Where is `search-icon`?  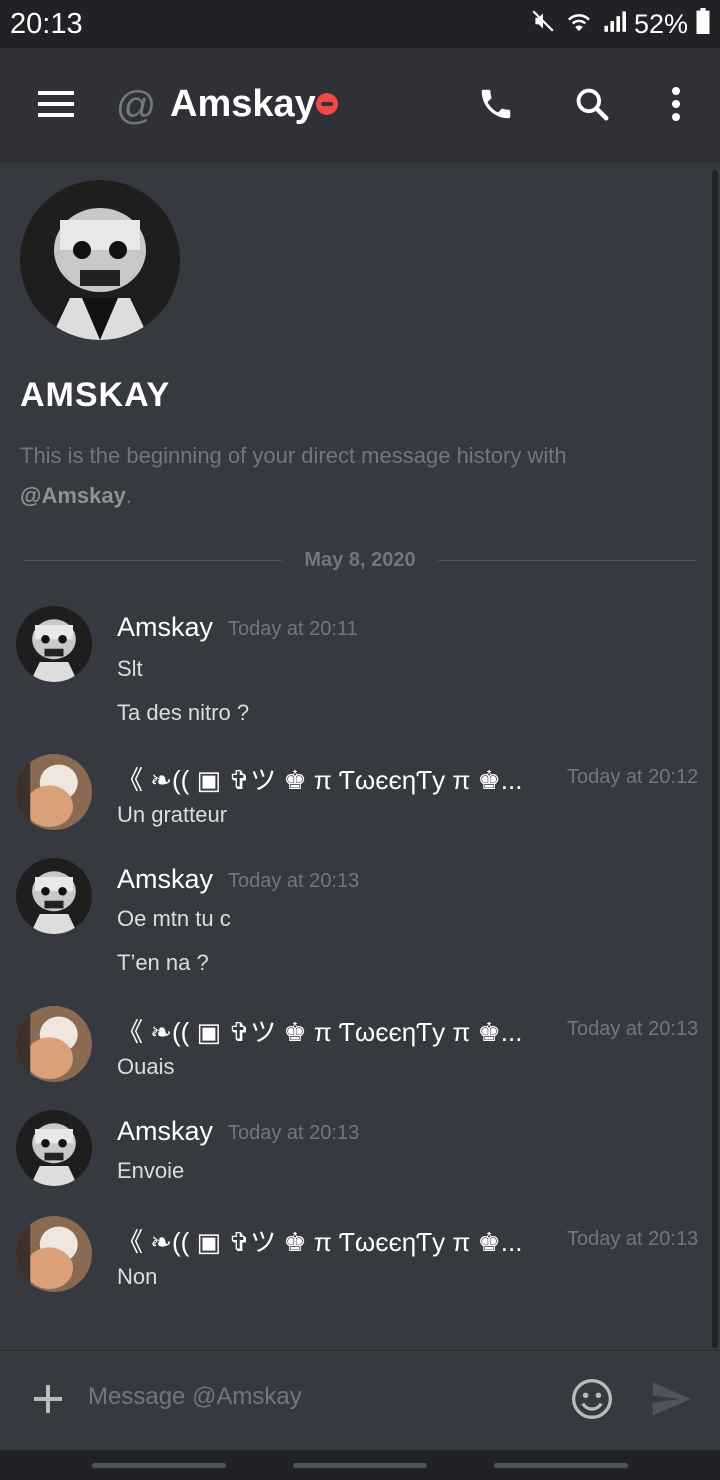
search-icon is located at coordinates (592, 104).